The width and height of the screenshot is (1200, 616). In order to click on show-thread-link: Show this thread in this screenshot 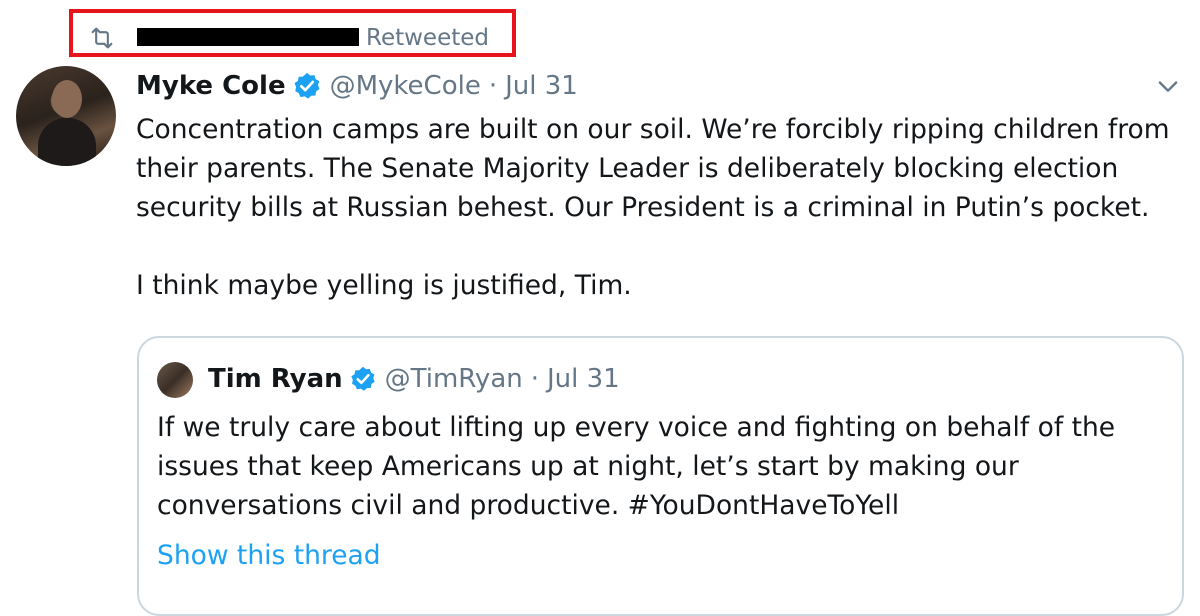, I will do `click(269, 555)`.